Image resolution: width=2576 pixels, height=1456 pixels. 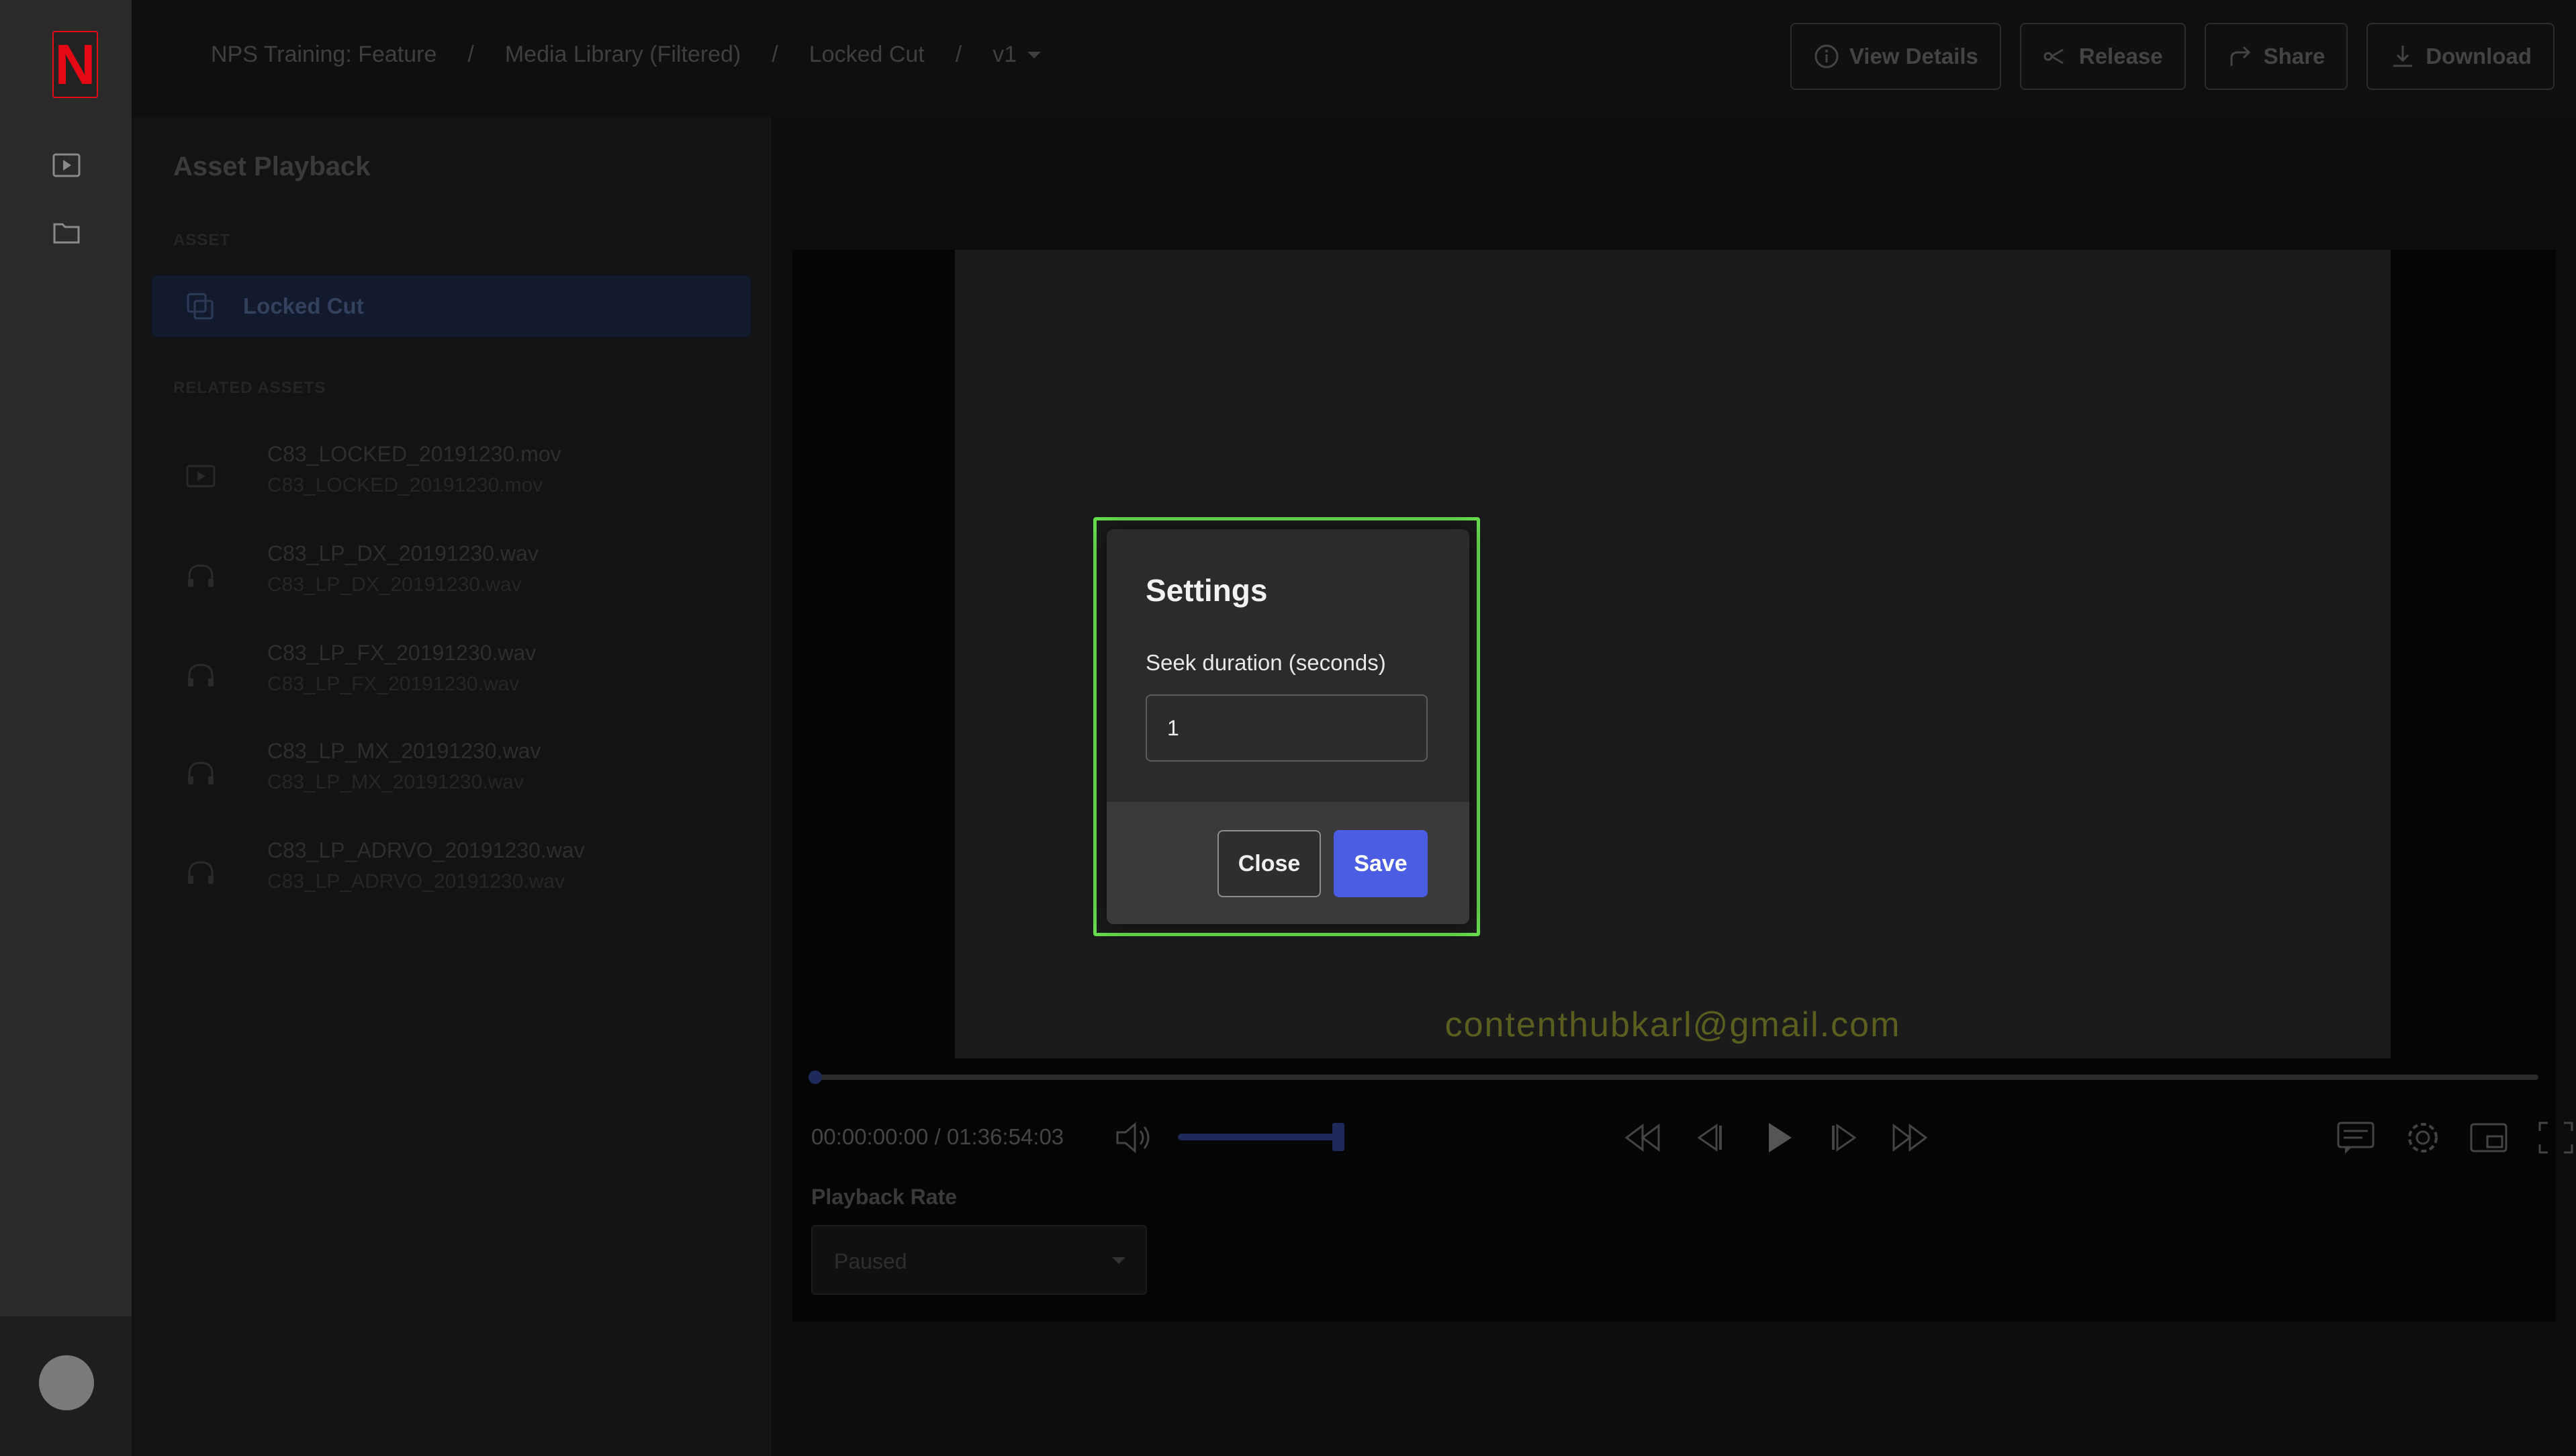 What do you see at coordinates (979, 1260) in the screenshot?
I see `playback-rate-select: Paused` at bounding box center [979, 1260].